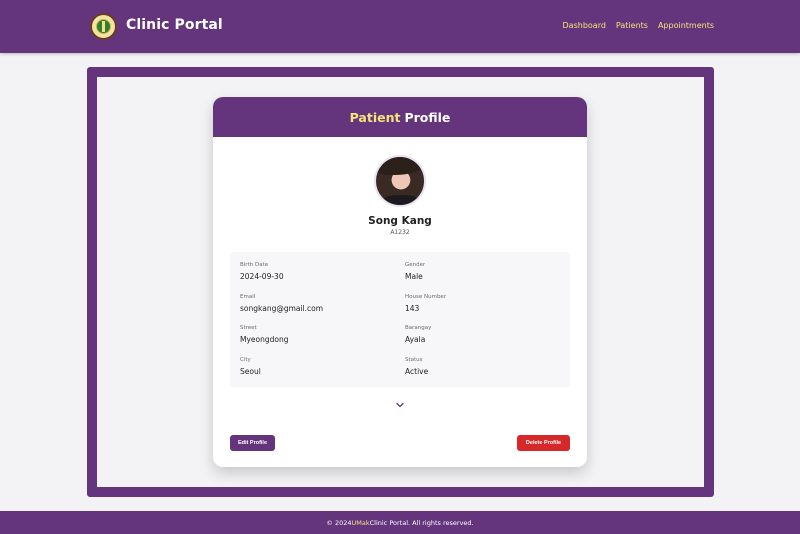  I want to click on field-label: Status, so click(414, 360).